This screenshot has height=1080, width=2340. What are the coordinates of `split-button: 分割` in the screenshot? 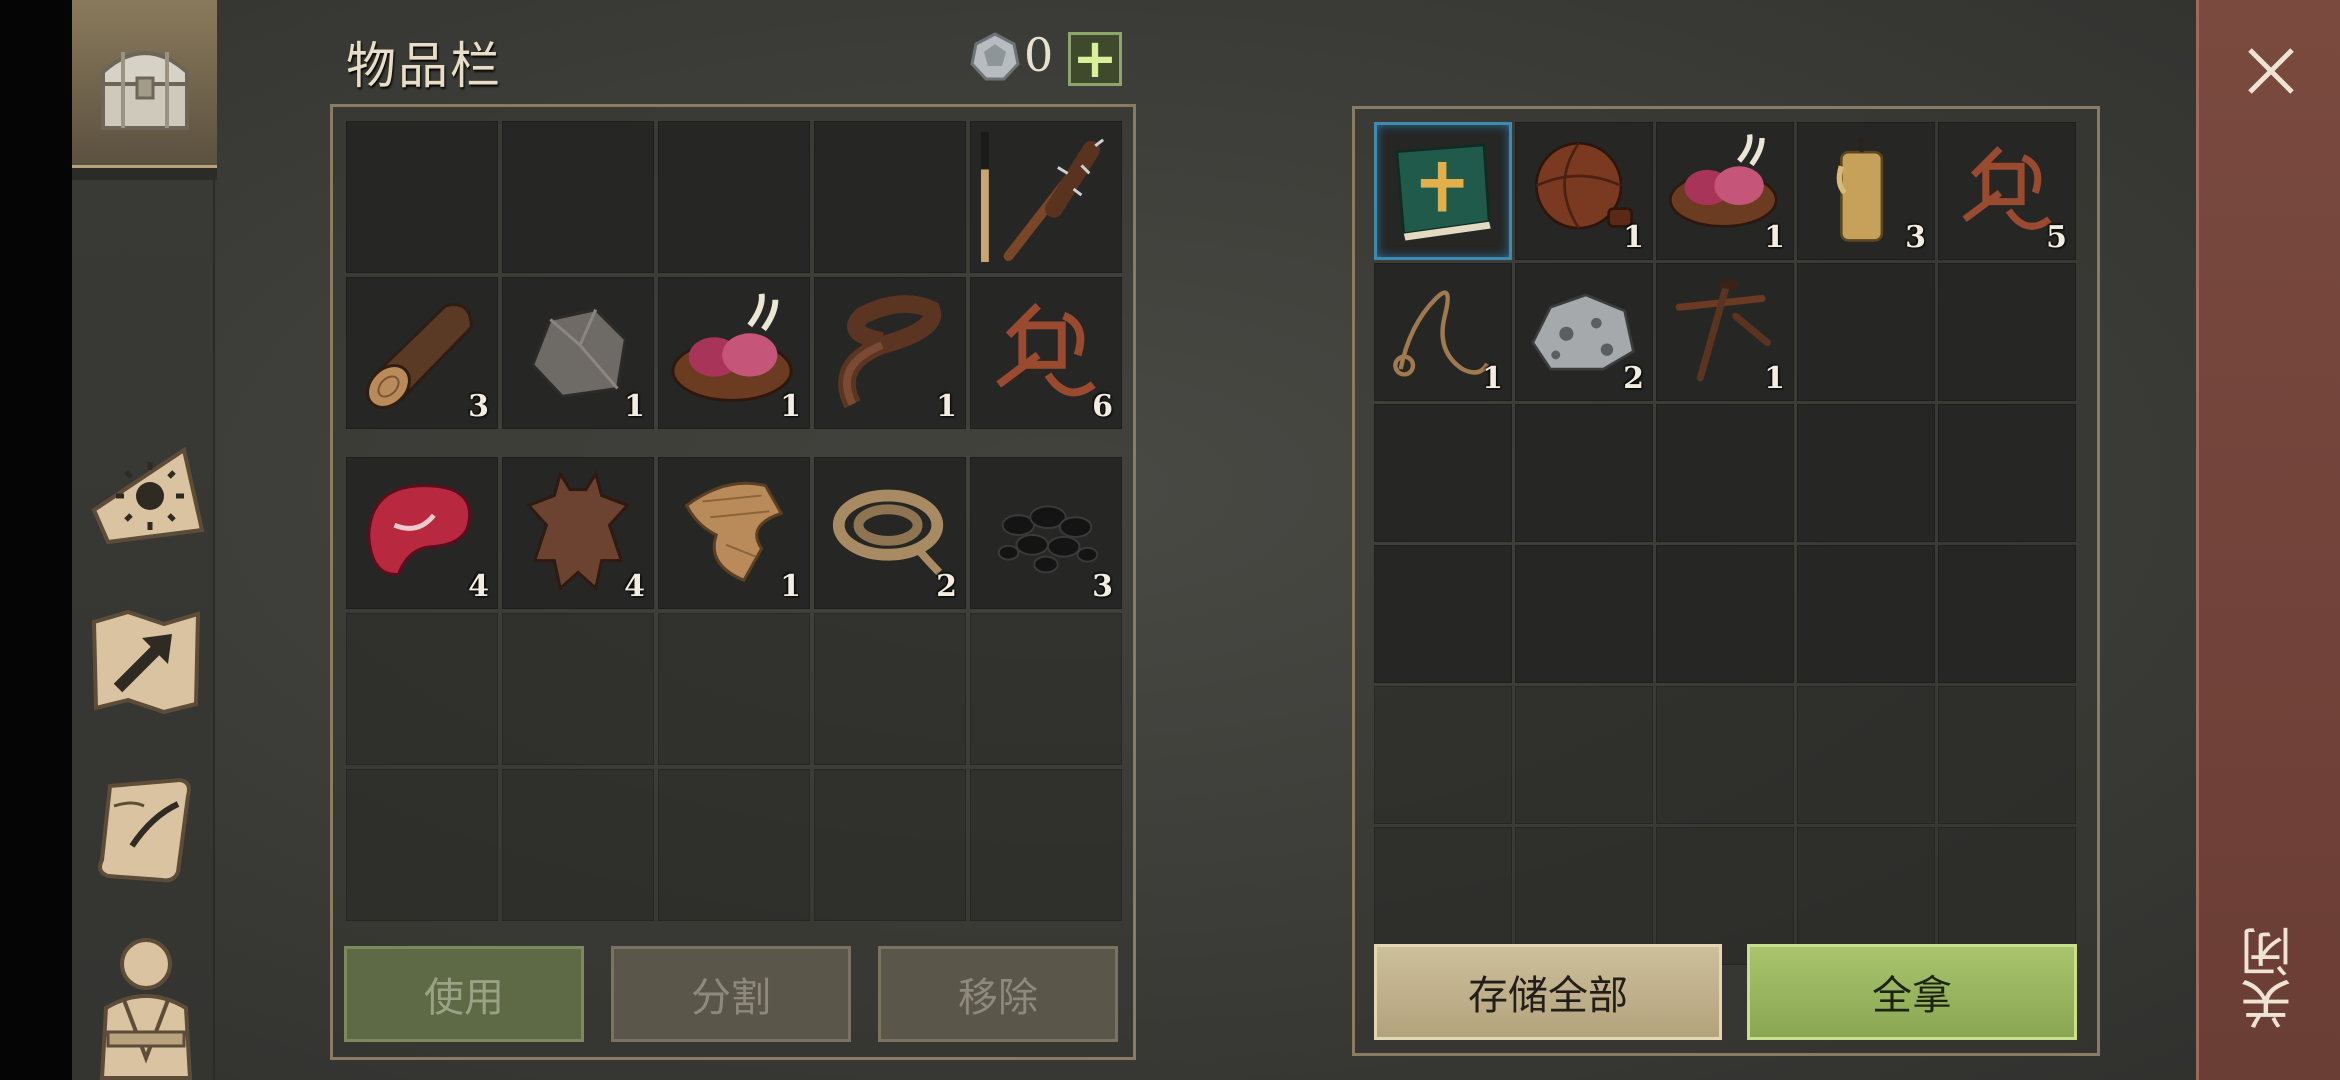 It's located at (731, 994).